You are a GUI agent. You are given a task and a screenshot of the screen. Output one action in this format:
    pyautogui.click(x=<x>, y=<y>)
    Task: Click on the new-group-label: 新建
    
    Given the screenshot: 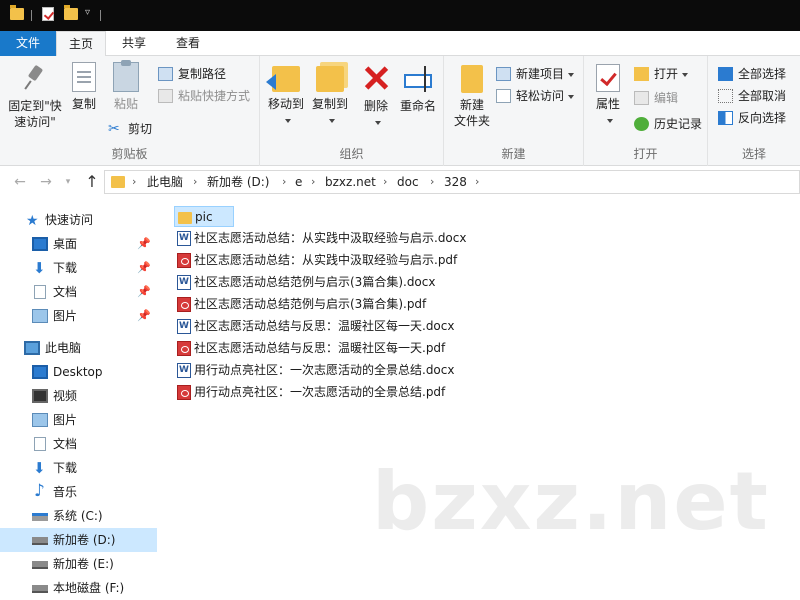 What is the action you would take?
    pyautogui.click(x=513, y=154)
    